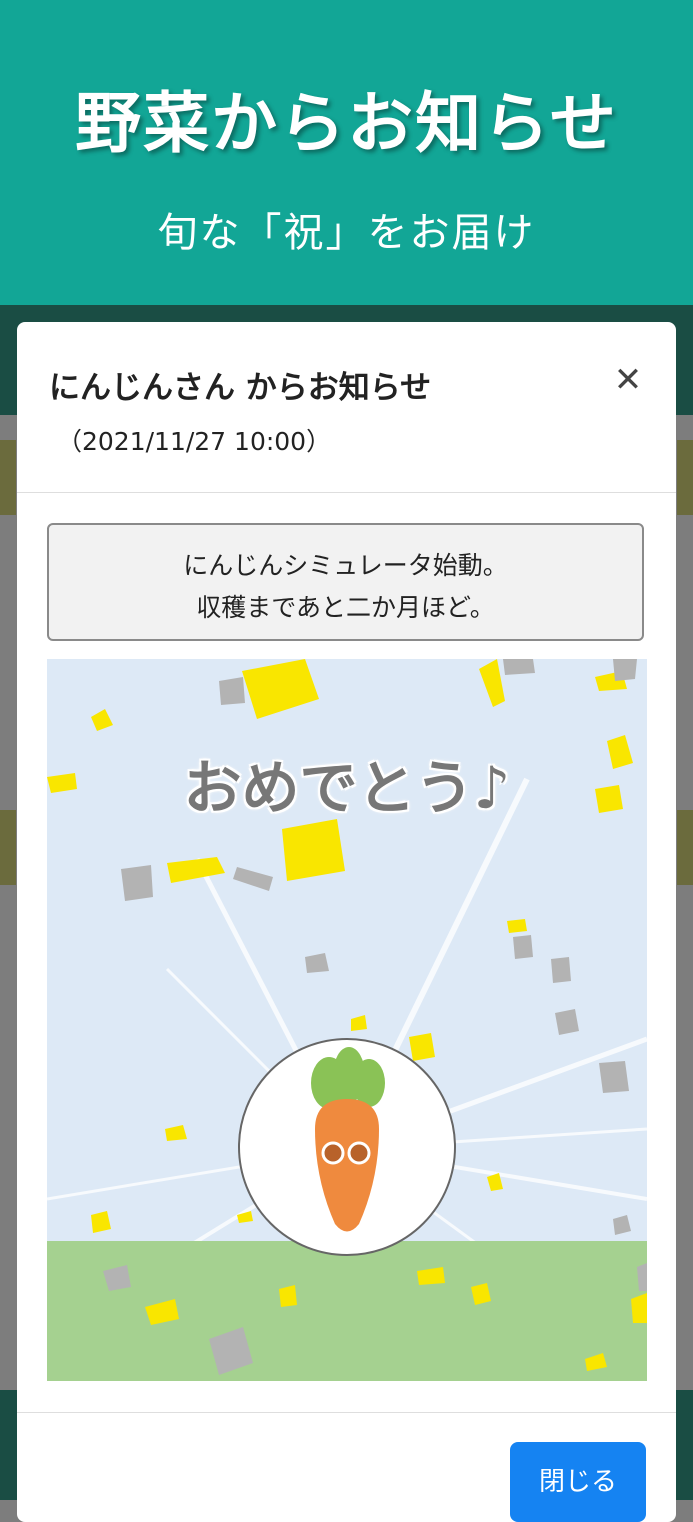  I want to click on message-box: にんじんシミュレータ始動。 収穫まであと二か月ほど。, so click(345, 582).